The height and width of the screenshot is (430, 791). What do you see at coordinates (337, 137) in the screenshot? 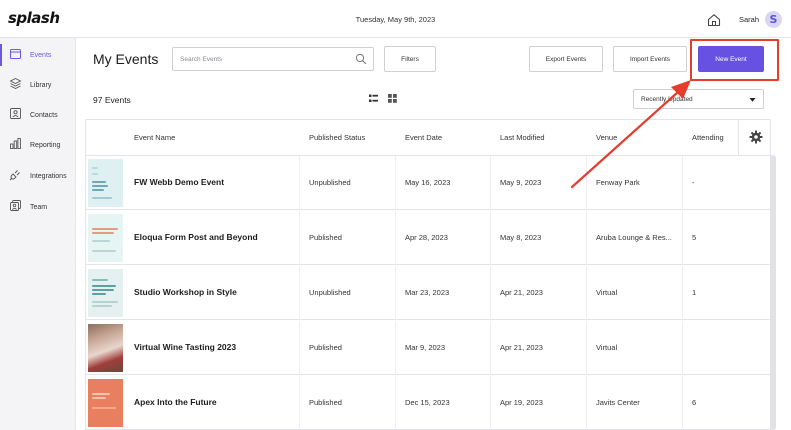
I see `column-header-published-status: Published Status` at bounding box center [337, 137].